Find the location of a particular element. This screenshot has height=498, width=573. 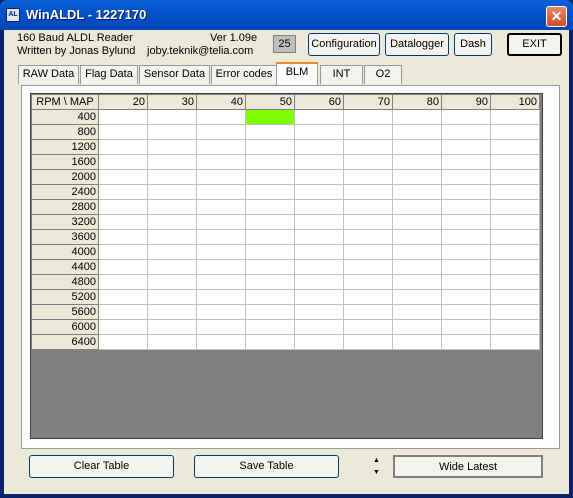

tab-o2: O2 is located at coordinates (383, 74).